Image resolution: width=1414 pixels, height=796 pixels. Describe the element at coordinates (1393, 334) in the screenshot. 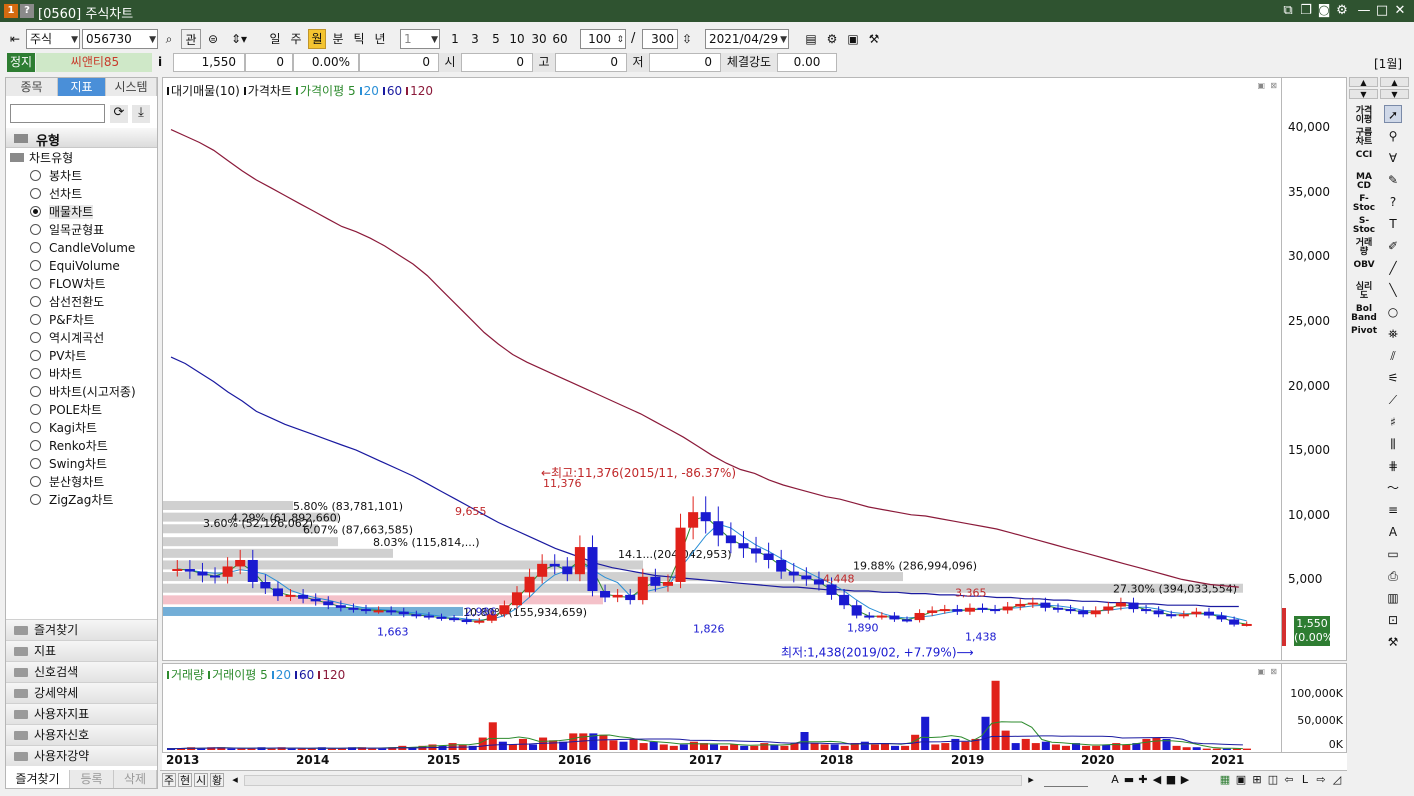

I see `shape-icon: ⛯` at that location.